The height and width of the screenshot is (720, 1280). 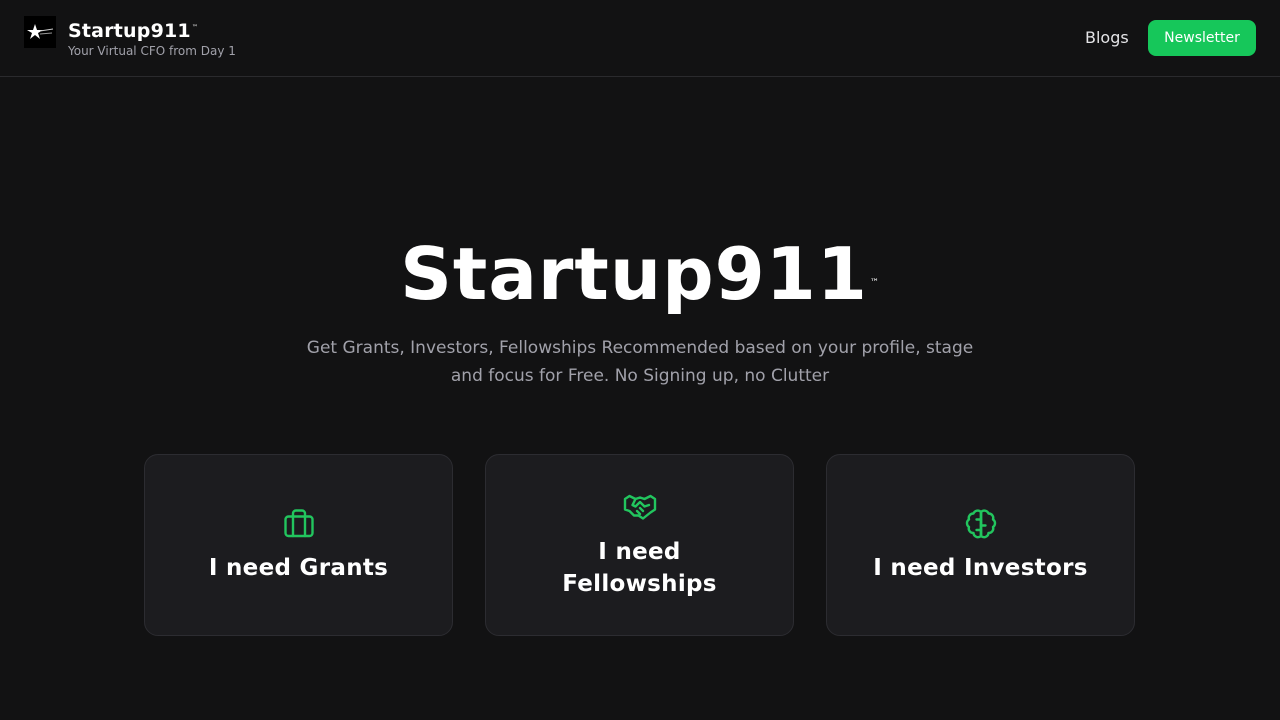 I want to click on investors-card: I need Investors, so click(x=980, y=545).